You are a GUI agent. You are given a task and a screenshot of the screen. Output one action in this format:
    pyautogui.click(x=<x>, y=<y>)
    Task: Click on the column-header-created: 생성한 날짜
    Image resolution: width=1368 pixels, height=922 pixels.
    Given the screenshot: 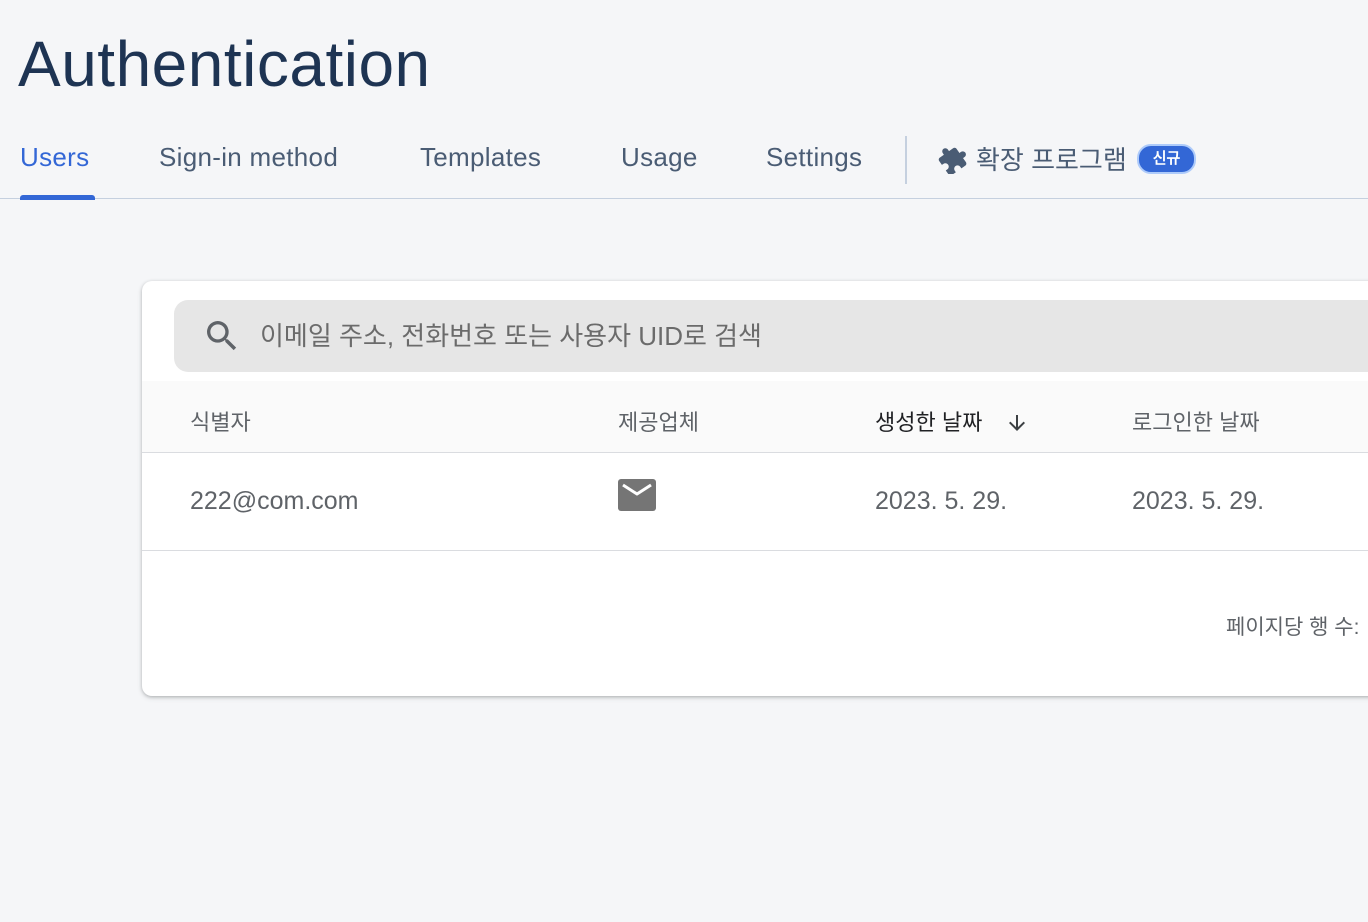 What is the action you would take?
    pyautogui.click(x=950, y=421)
    